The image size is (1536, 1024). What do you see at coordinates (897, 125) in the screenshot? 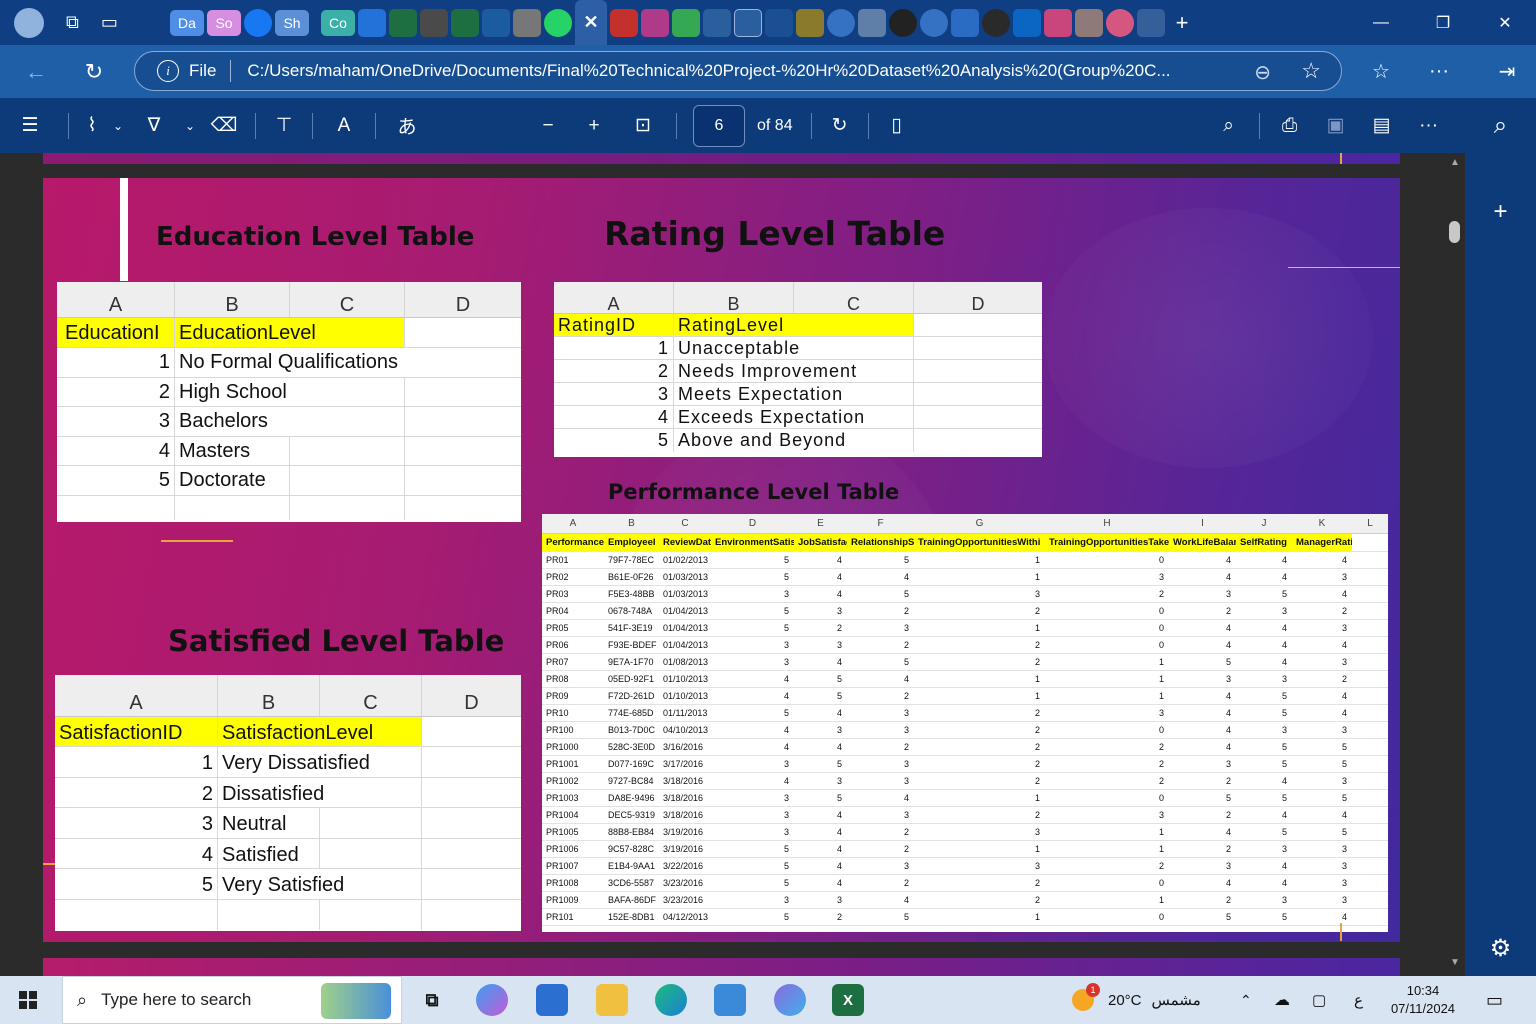
I see `page-view-icon: ▯` at bounding box center [897, 125].